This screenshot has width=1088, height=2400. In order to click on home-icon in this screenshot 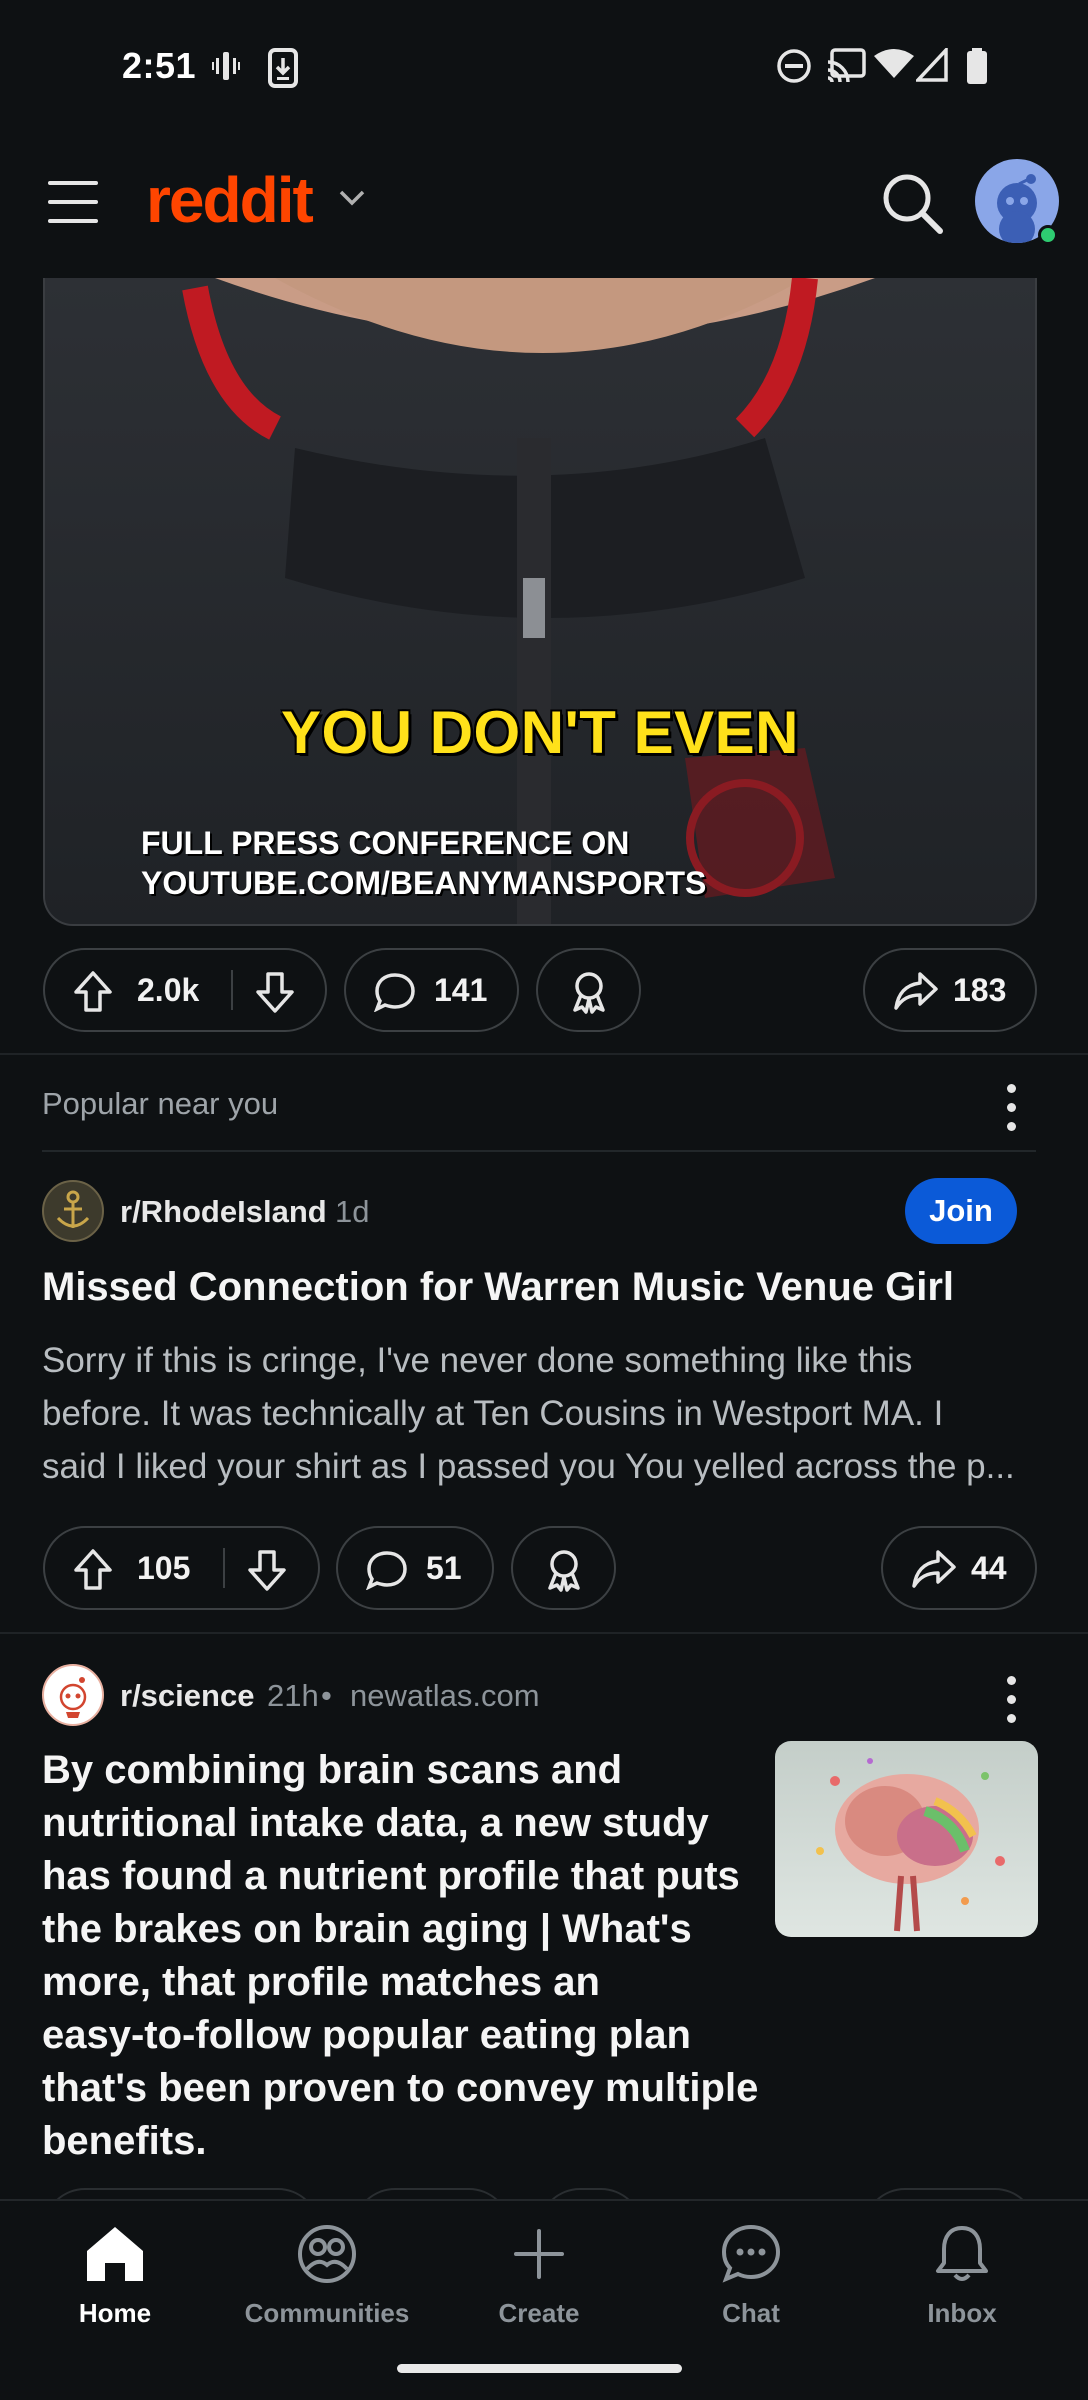, I will do `click(115, 2254)`.